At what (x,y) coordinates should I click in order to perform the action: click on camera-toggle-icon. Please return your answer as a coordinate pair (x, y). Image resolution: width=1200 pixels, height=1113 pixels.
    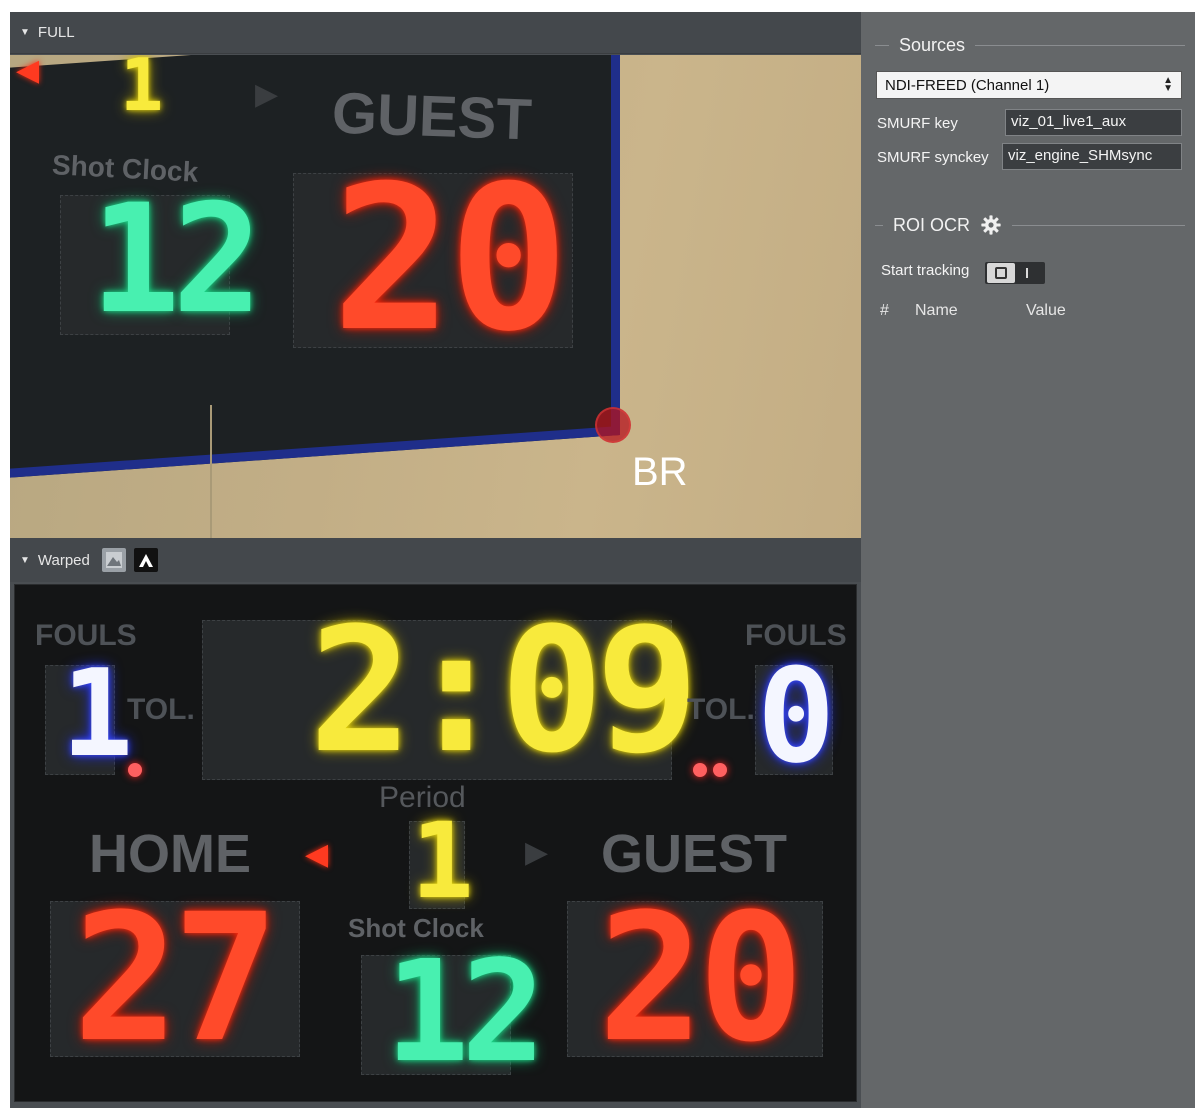
    Looking at the image, I should click on (1001, 273).